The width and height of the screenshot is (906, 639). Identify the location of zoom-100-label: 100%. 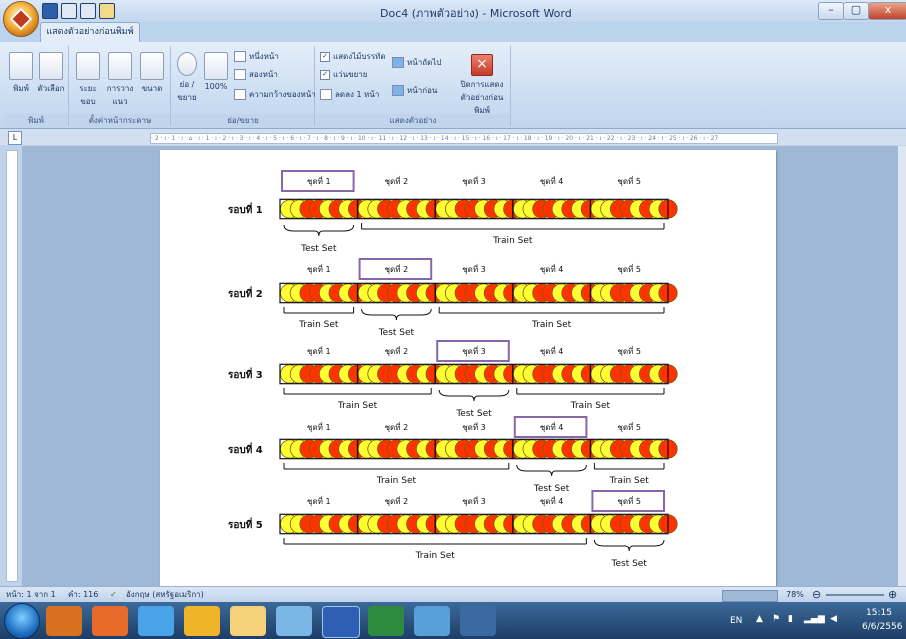
(216, 86).